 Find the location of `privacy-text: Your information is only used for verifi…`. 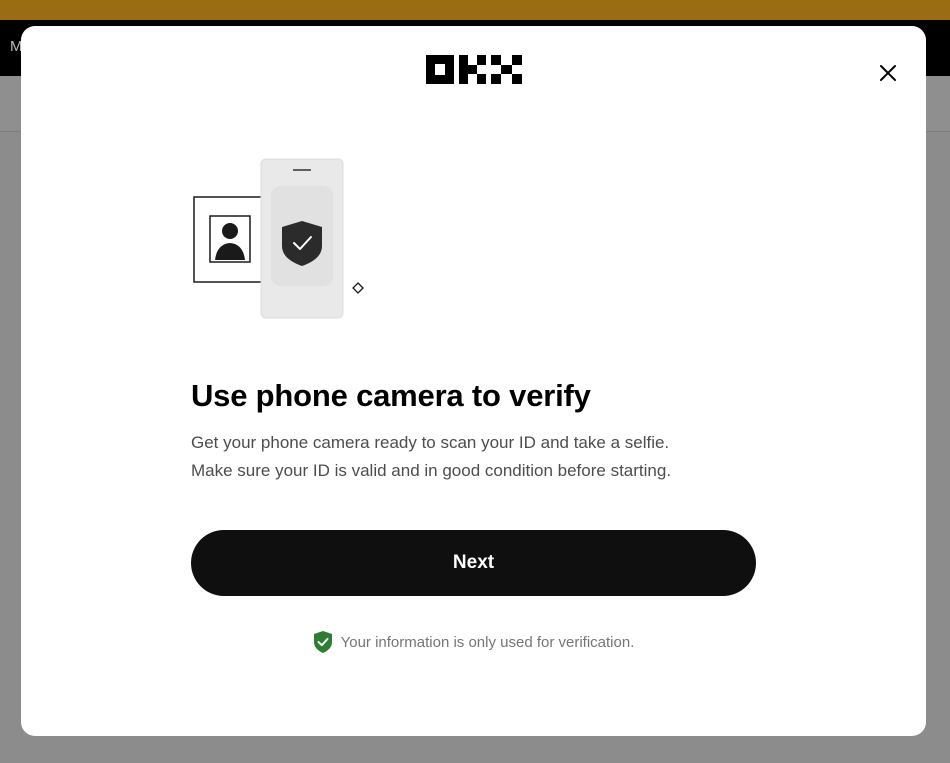

privacy-text: Your information is only used for verifi… is located at coordinates (487, 642).